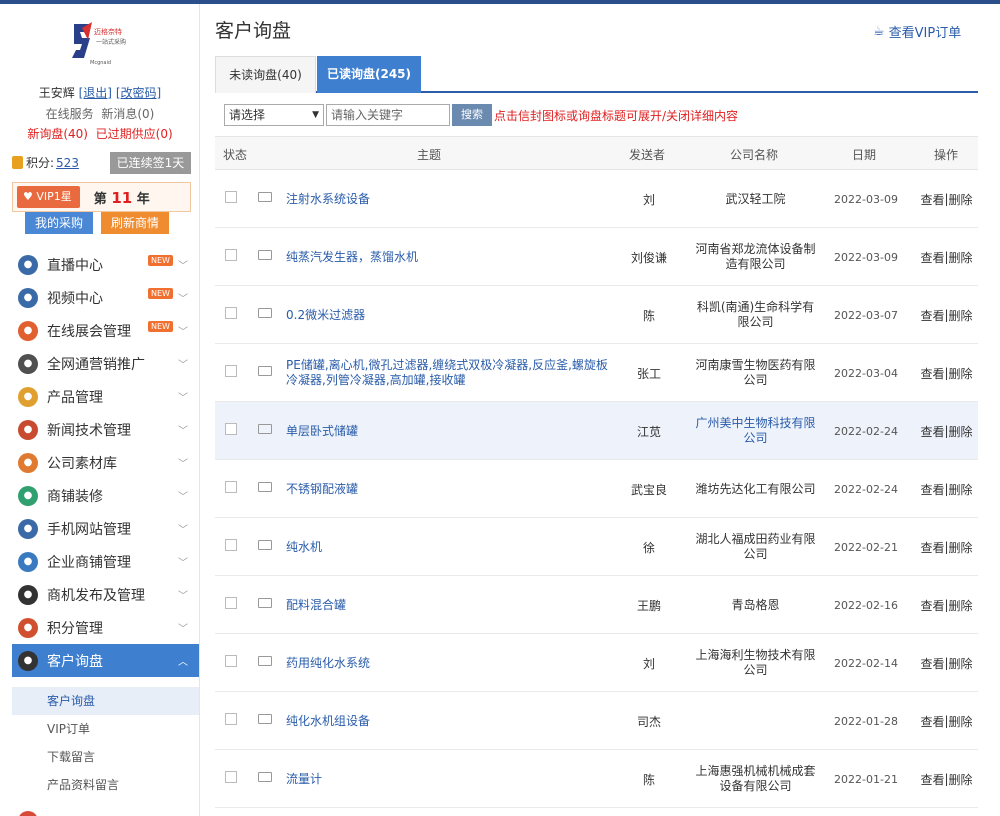 The height and width of the screenshot is (816, 1000). Describe the element at coordinates (105, 363) in the screenshot. I see `sidebar-item-promo: ● 全网通营销推广 ﹀` at that location.